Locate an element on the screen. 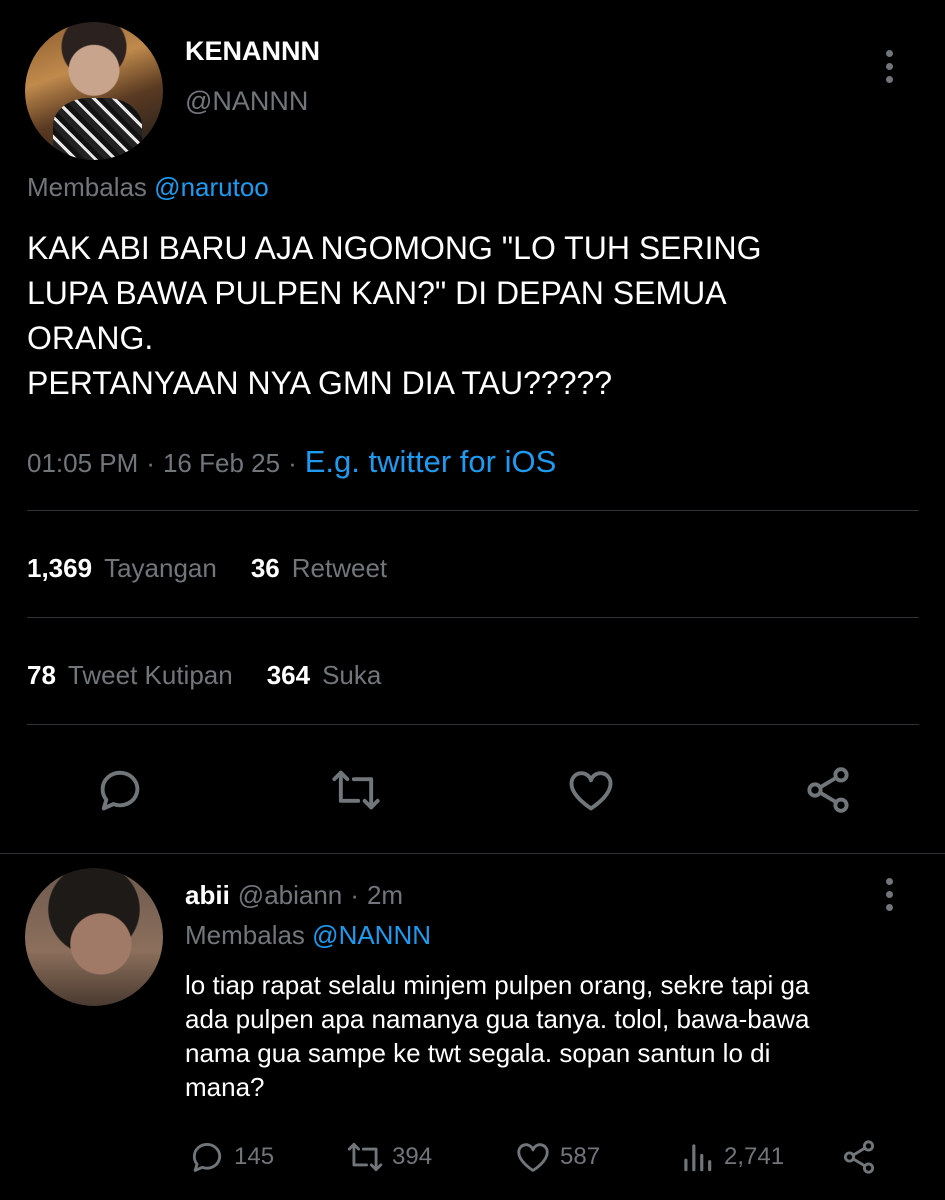 This screenshot has width=945, height=1200. likes-label: Suka is located at coordinates (352, 675).